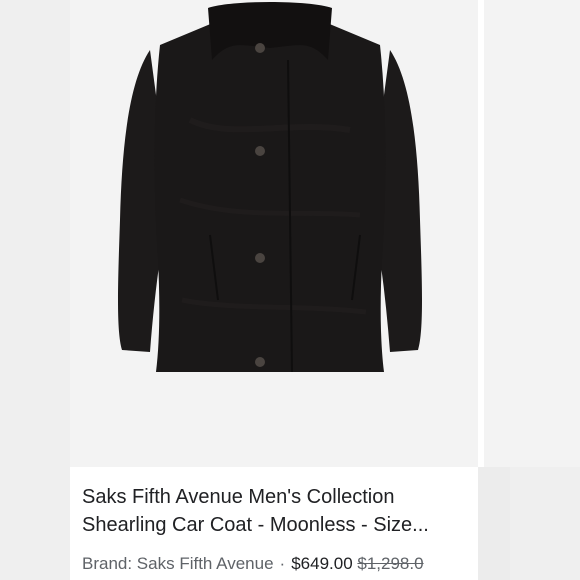  Describe the element at coordinates (545, 523) in the screenshot. I see `next-card-info-edge` at that location.